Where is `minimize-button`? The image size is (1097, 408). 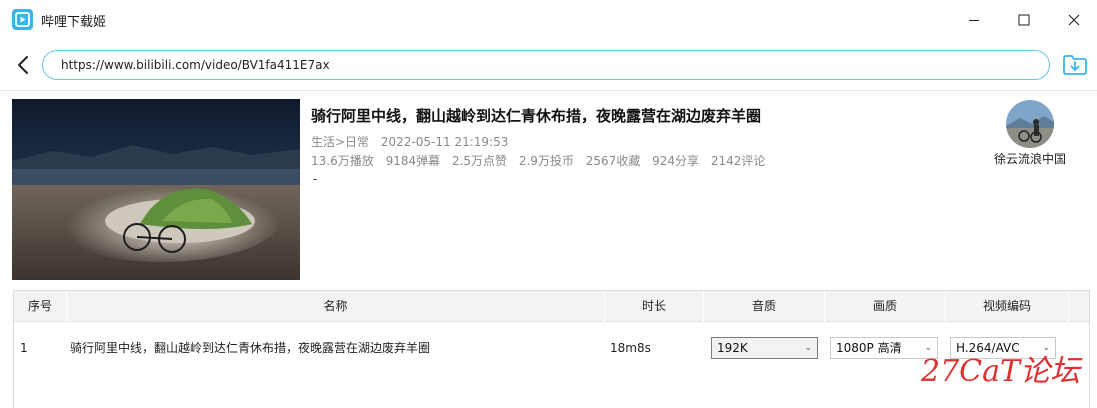 minimize-button is located at coordinates (974, 20).